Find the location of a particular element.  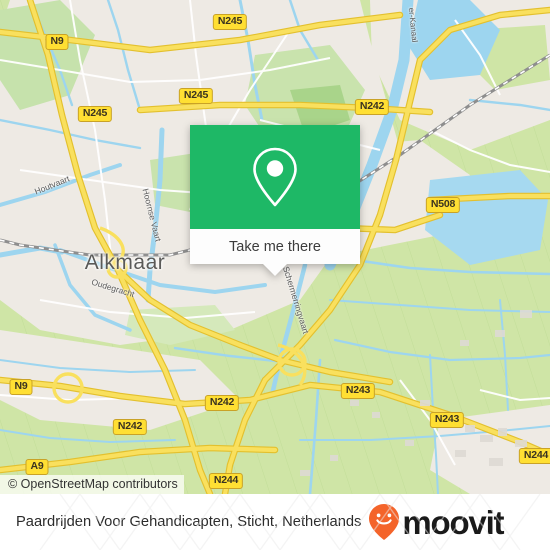

moovit-smiley-pin-icon is located at coordinates (384, 522).